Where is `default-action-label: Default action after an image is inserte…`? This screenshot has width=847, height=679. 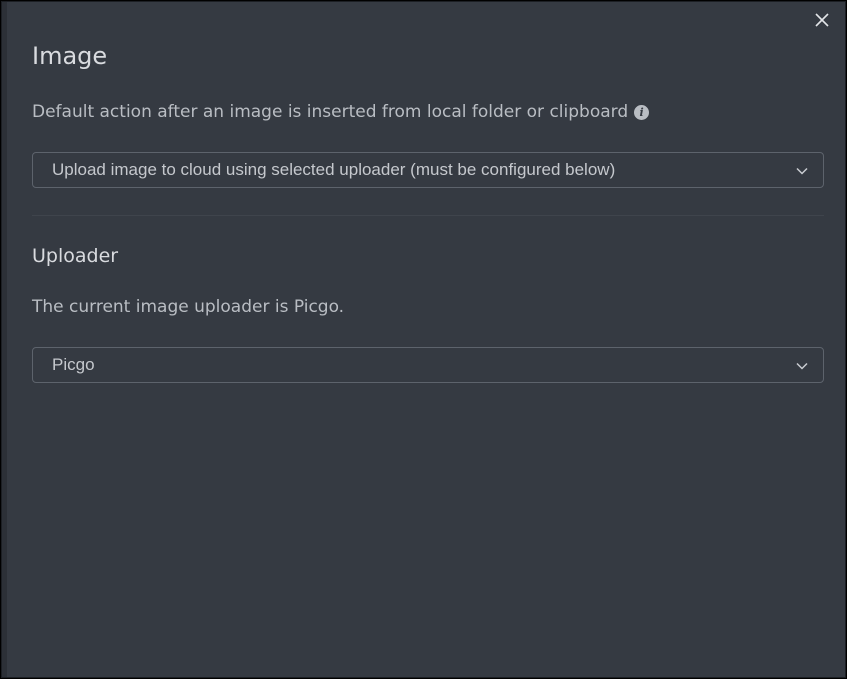 default-action-label: Default action after an image is inserte… is located at coordinates (330, 112).